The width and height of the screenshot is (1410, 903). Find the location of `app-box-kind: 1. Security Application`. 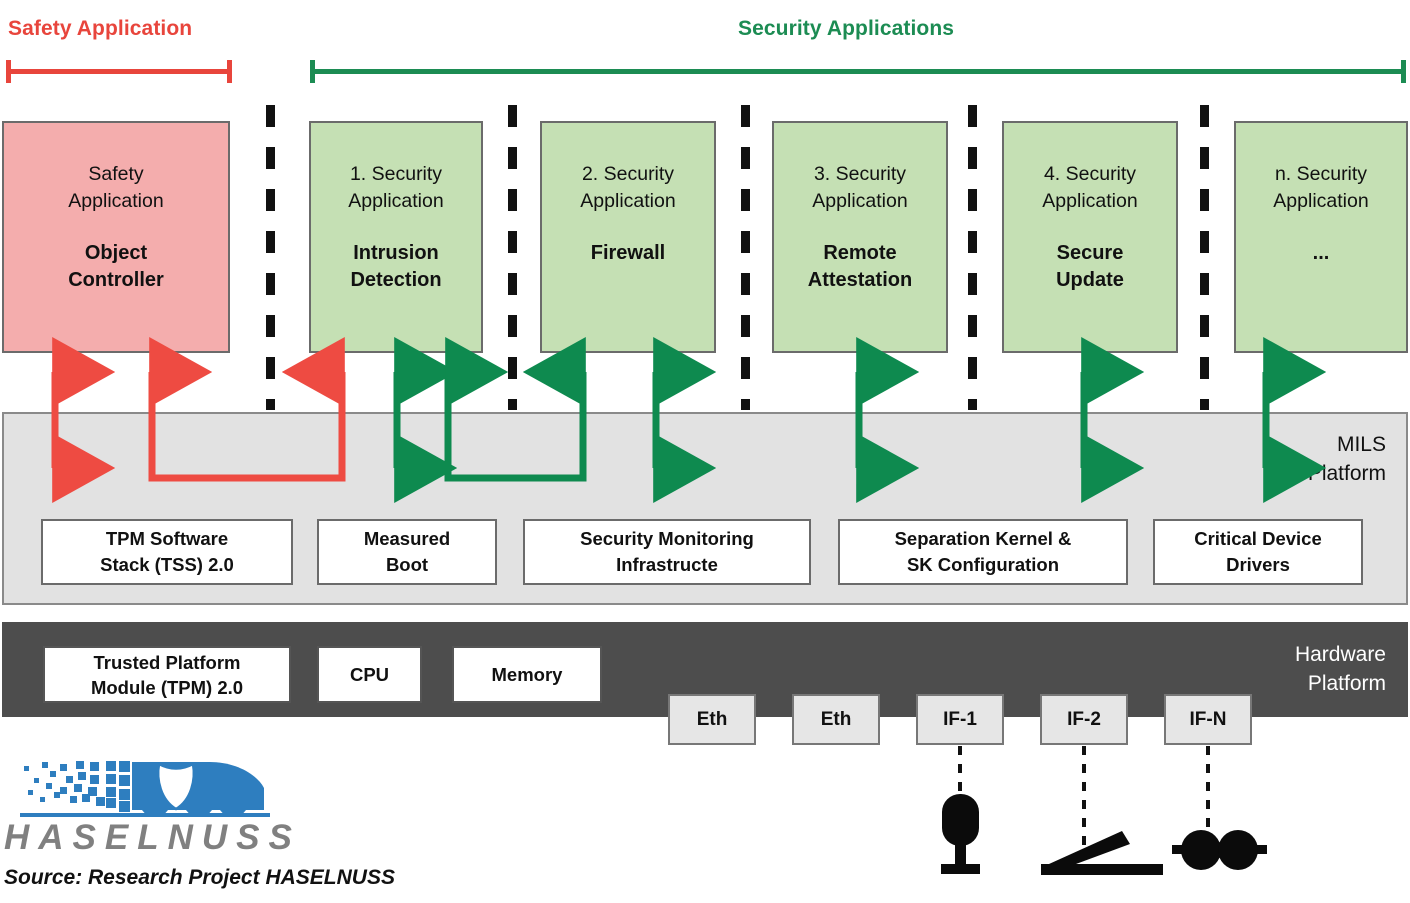

app-box-kind: 1. Security Application is located at coordinates (396, 187).